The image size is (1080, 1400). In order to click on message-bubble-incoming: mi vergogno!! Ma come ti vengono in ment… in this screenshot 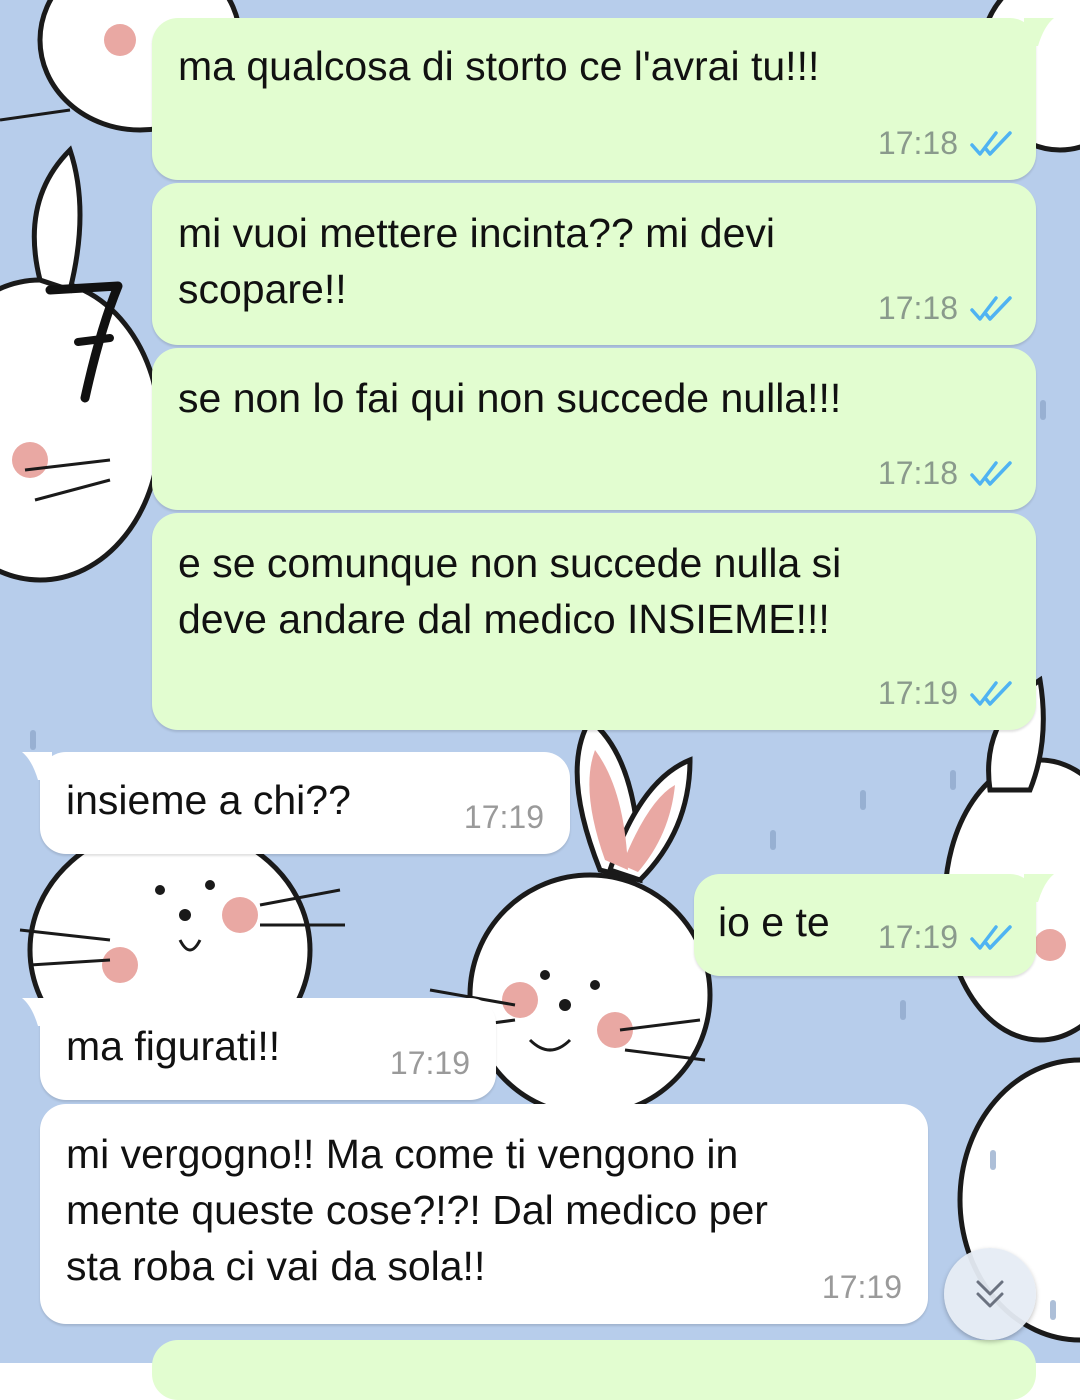, I will do `click(484, 1214)`.